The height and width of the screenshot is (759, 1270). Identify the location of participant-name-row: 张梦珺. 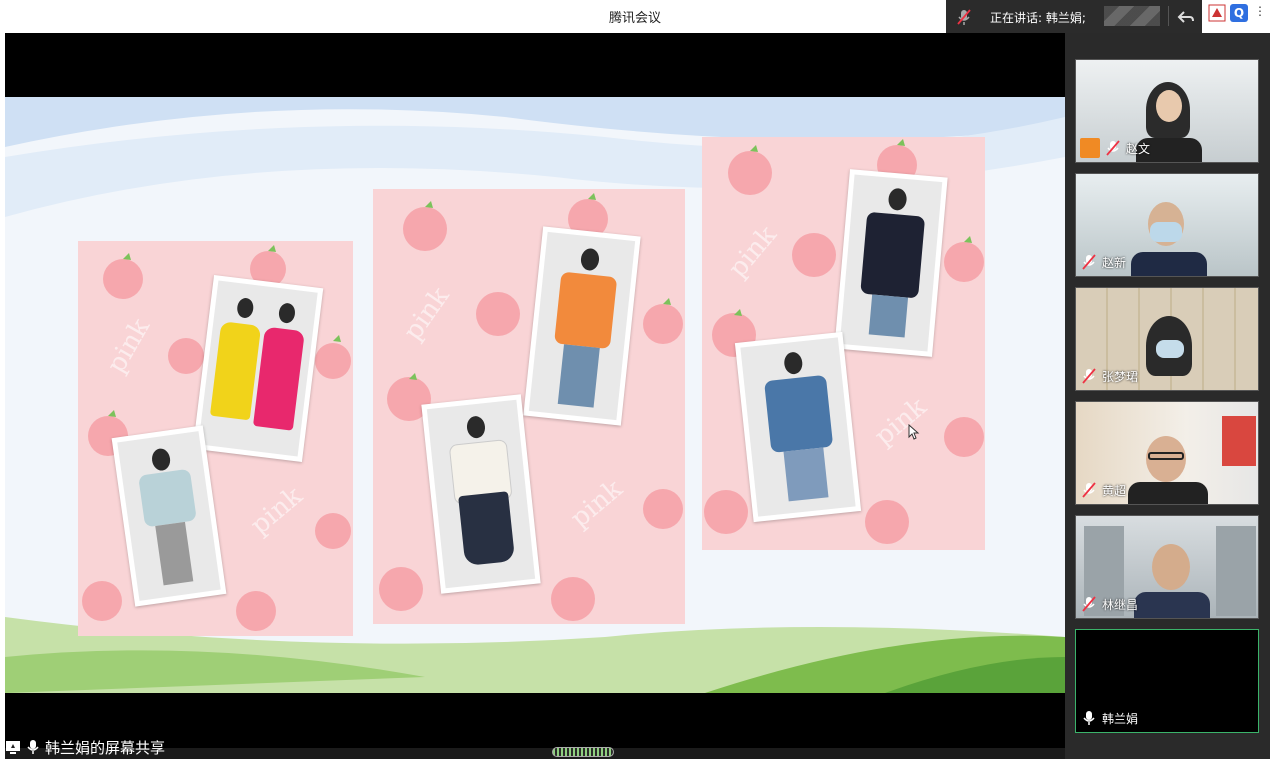
(1109, 376).